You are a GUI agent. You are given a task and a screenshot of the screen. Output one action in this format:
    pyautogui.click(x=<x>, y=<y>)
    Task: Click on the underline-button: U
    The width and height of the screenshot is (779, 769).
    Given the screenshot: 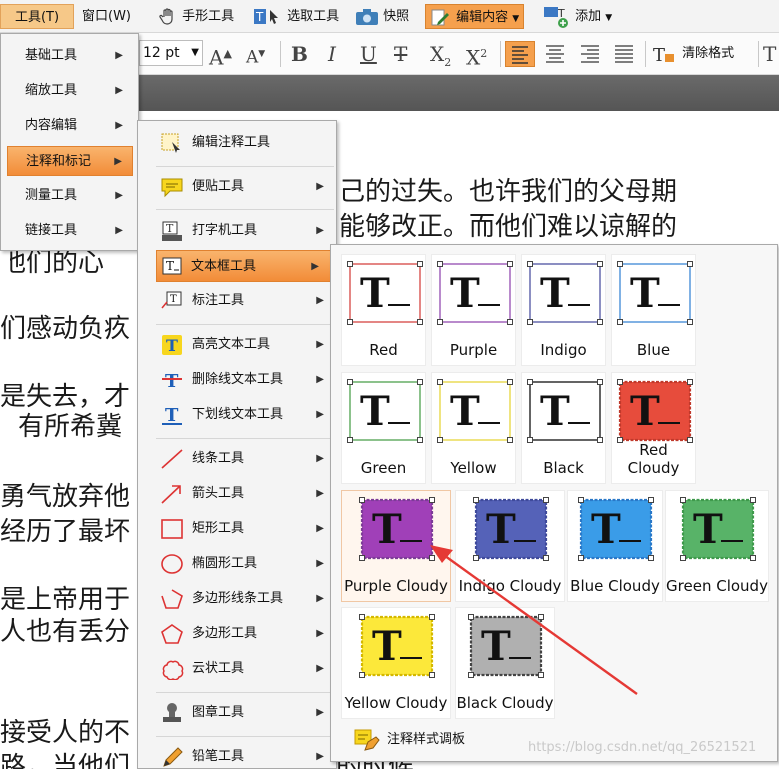 What is the action you would take?
    pyautogui.click(x=368, y=54)
    